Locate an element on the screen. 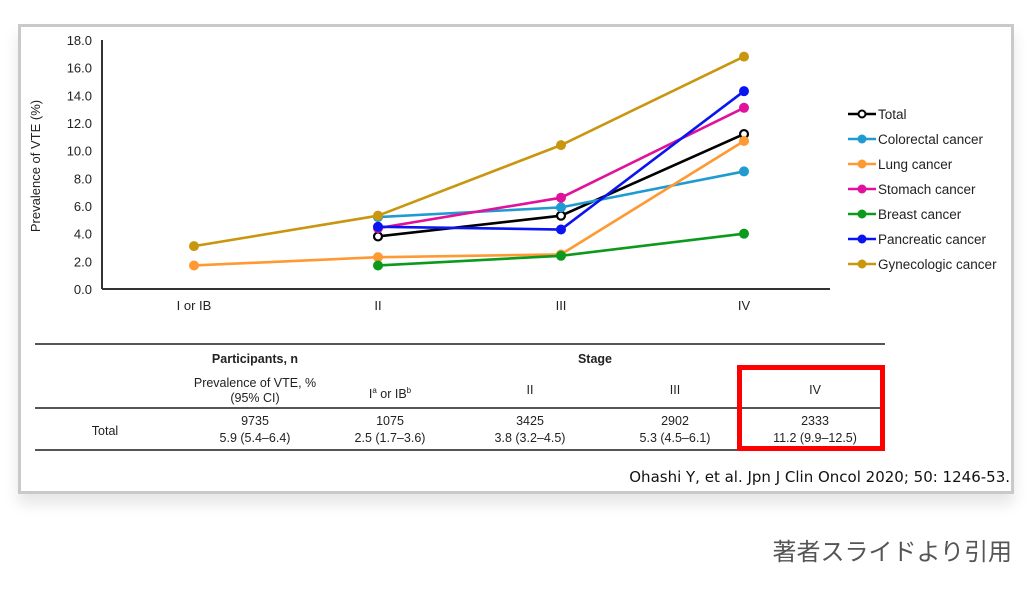 This screenshot has height=597, width=1029. y-tick-label: 14.0 is located at coordinates (79, 95).